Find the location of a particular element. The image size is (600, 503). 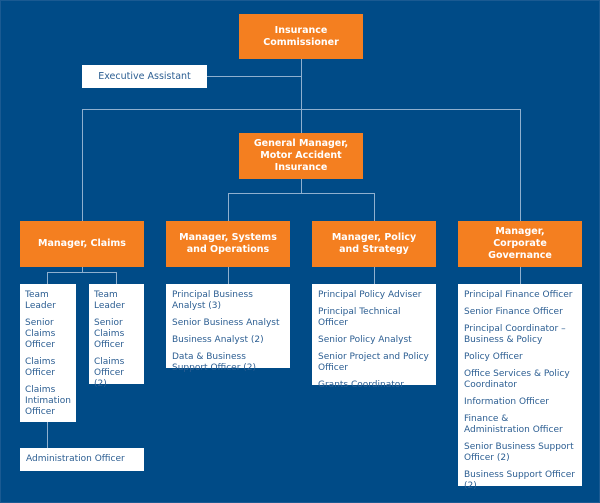

administration-officer-box: Administration Officer is located at coordinates (82, 459).